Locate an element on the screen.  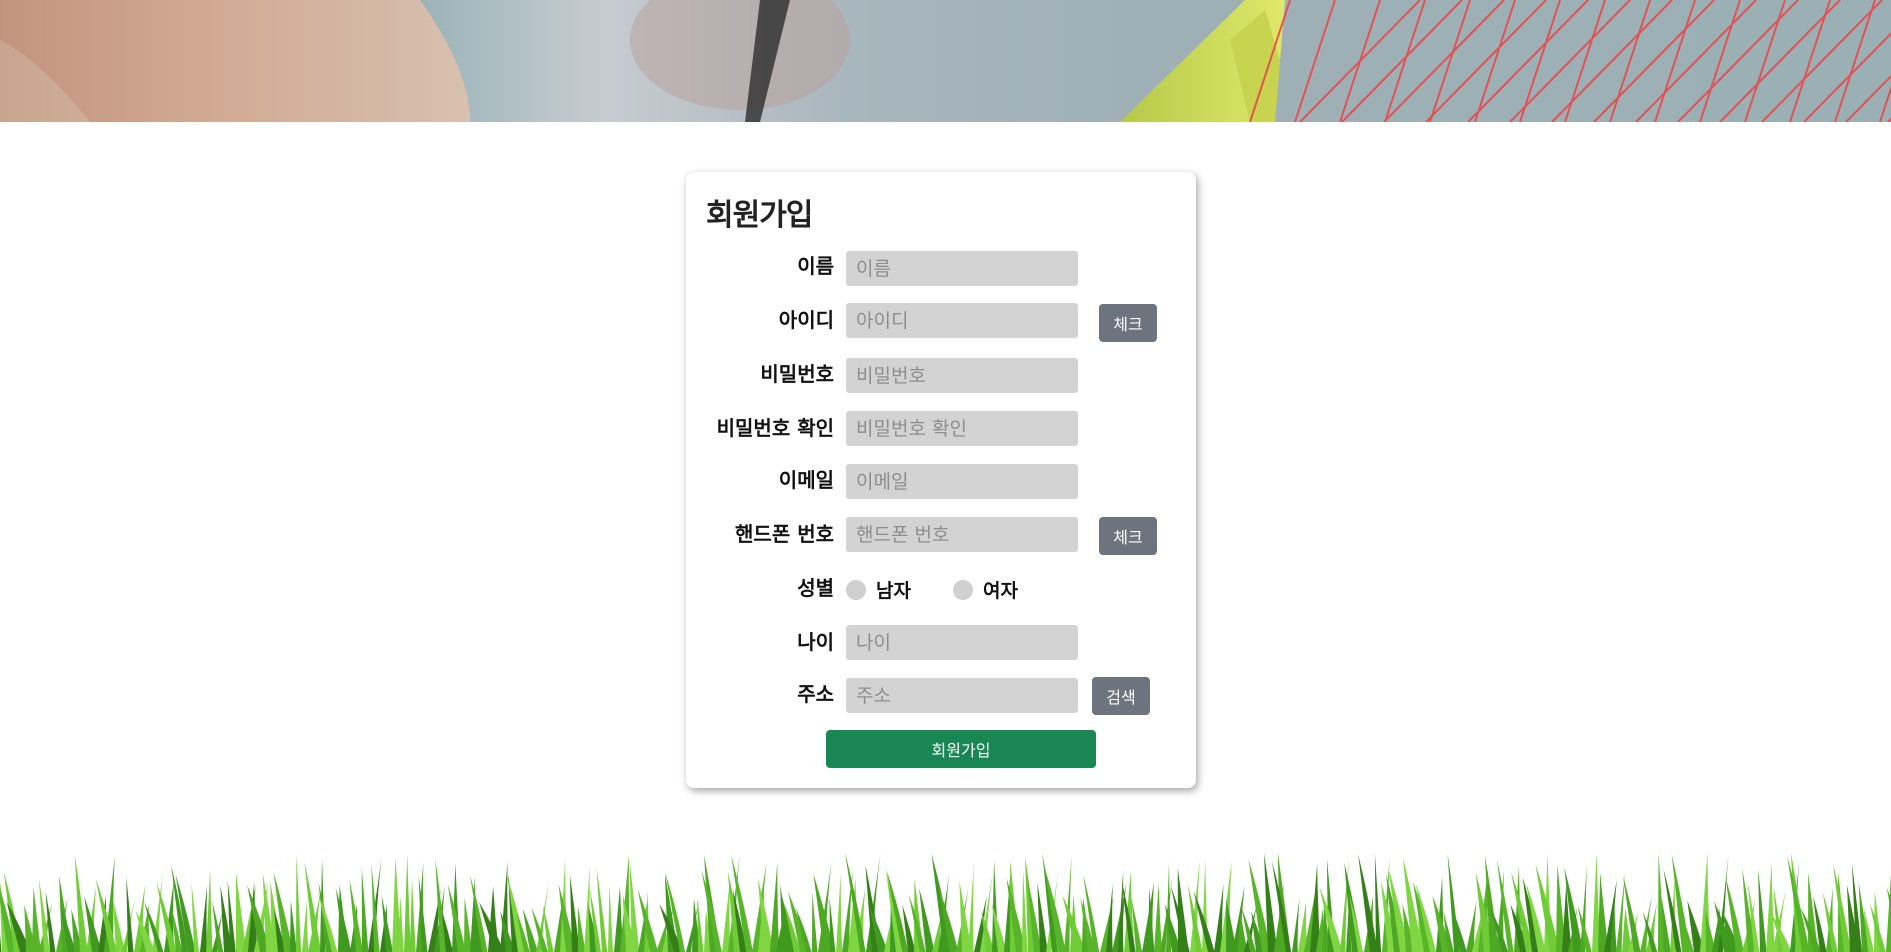
name-label: 이름 is located at coordinates (815, 266).